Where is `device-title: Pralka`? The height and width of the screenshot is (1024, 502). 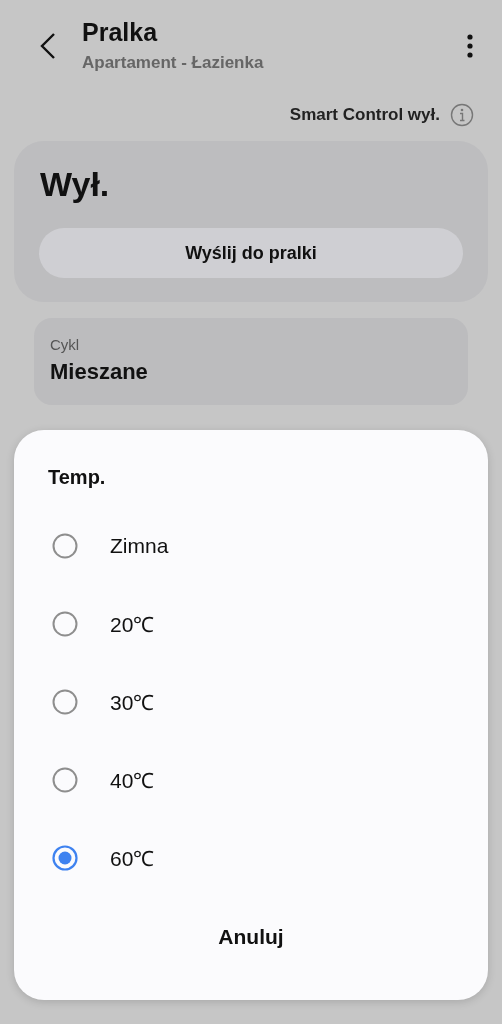
device-title: Pralka is located at coordinates (120, 32).